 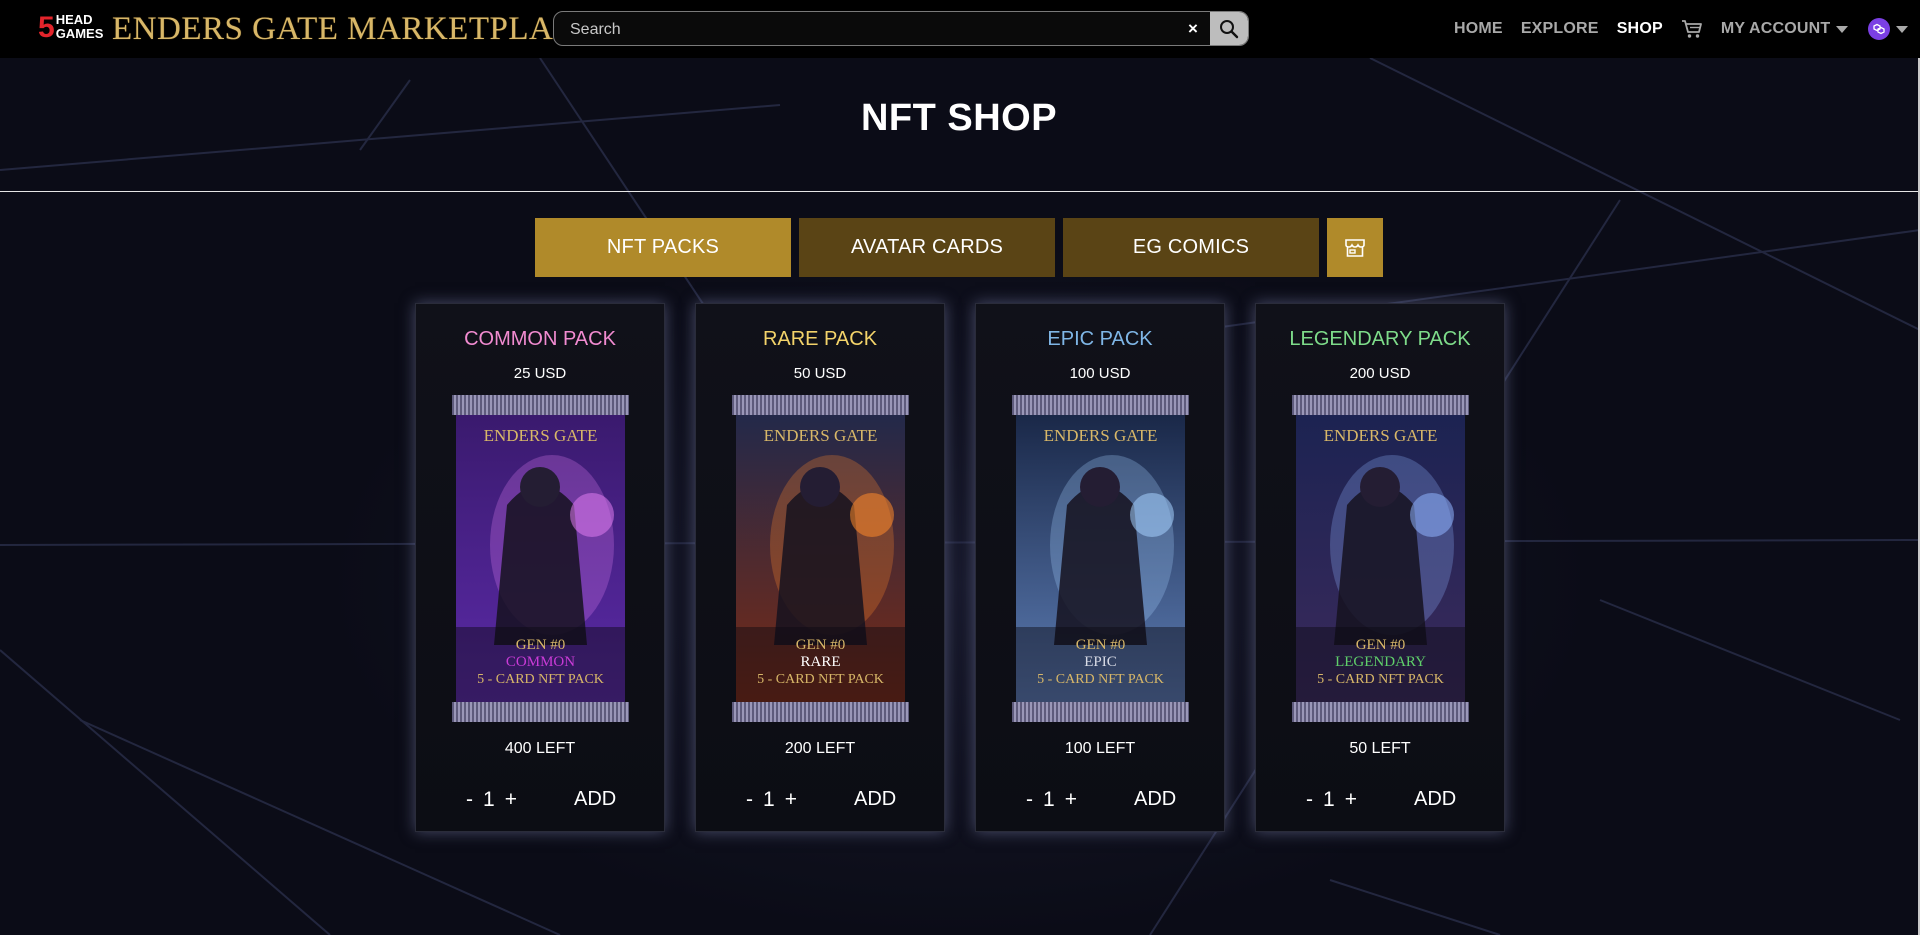 I want to click on pack-price: 200 USD, so click(x=1380, y=373).